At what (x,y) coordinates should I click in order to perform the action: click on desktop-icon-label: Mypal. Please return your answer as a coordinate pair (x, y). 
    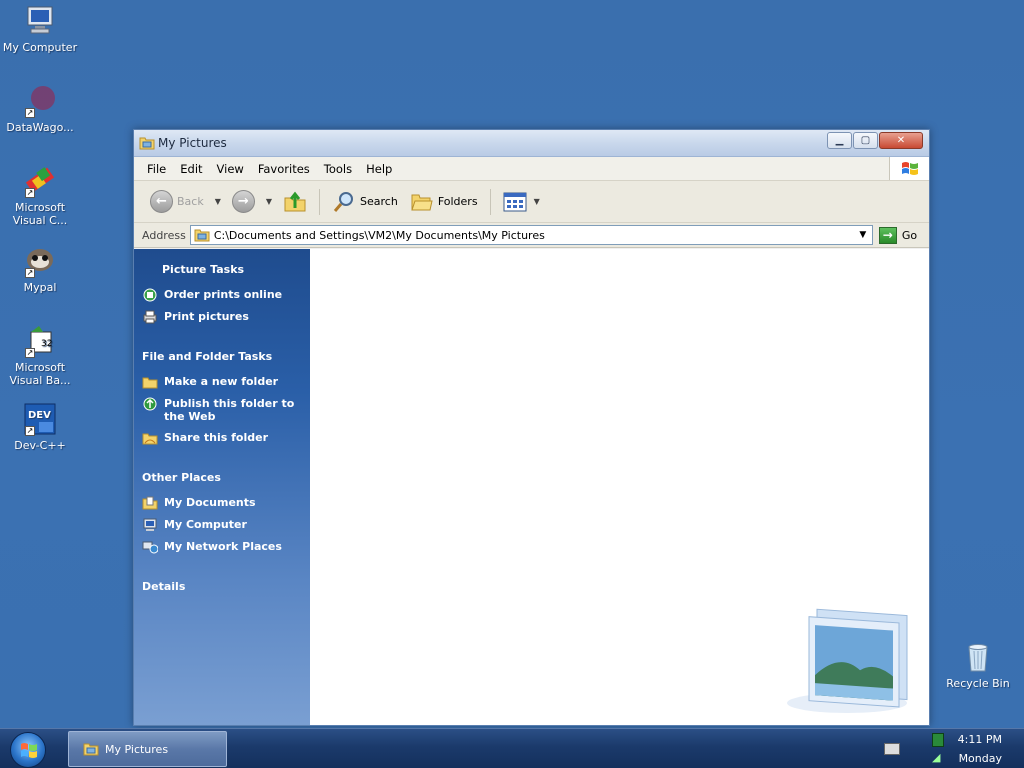
    Looking at the image, I should click on (40, 287).